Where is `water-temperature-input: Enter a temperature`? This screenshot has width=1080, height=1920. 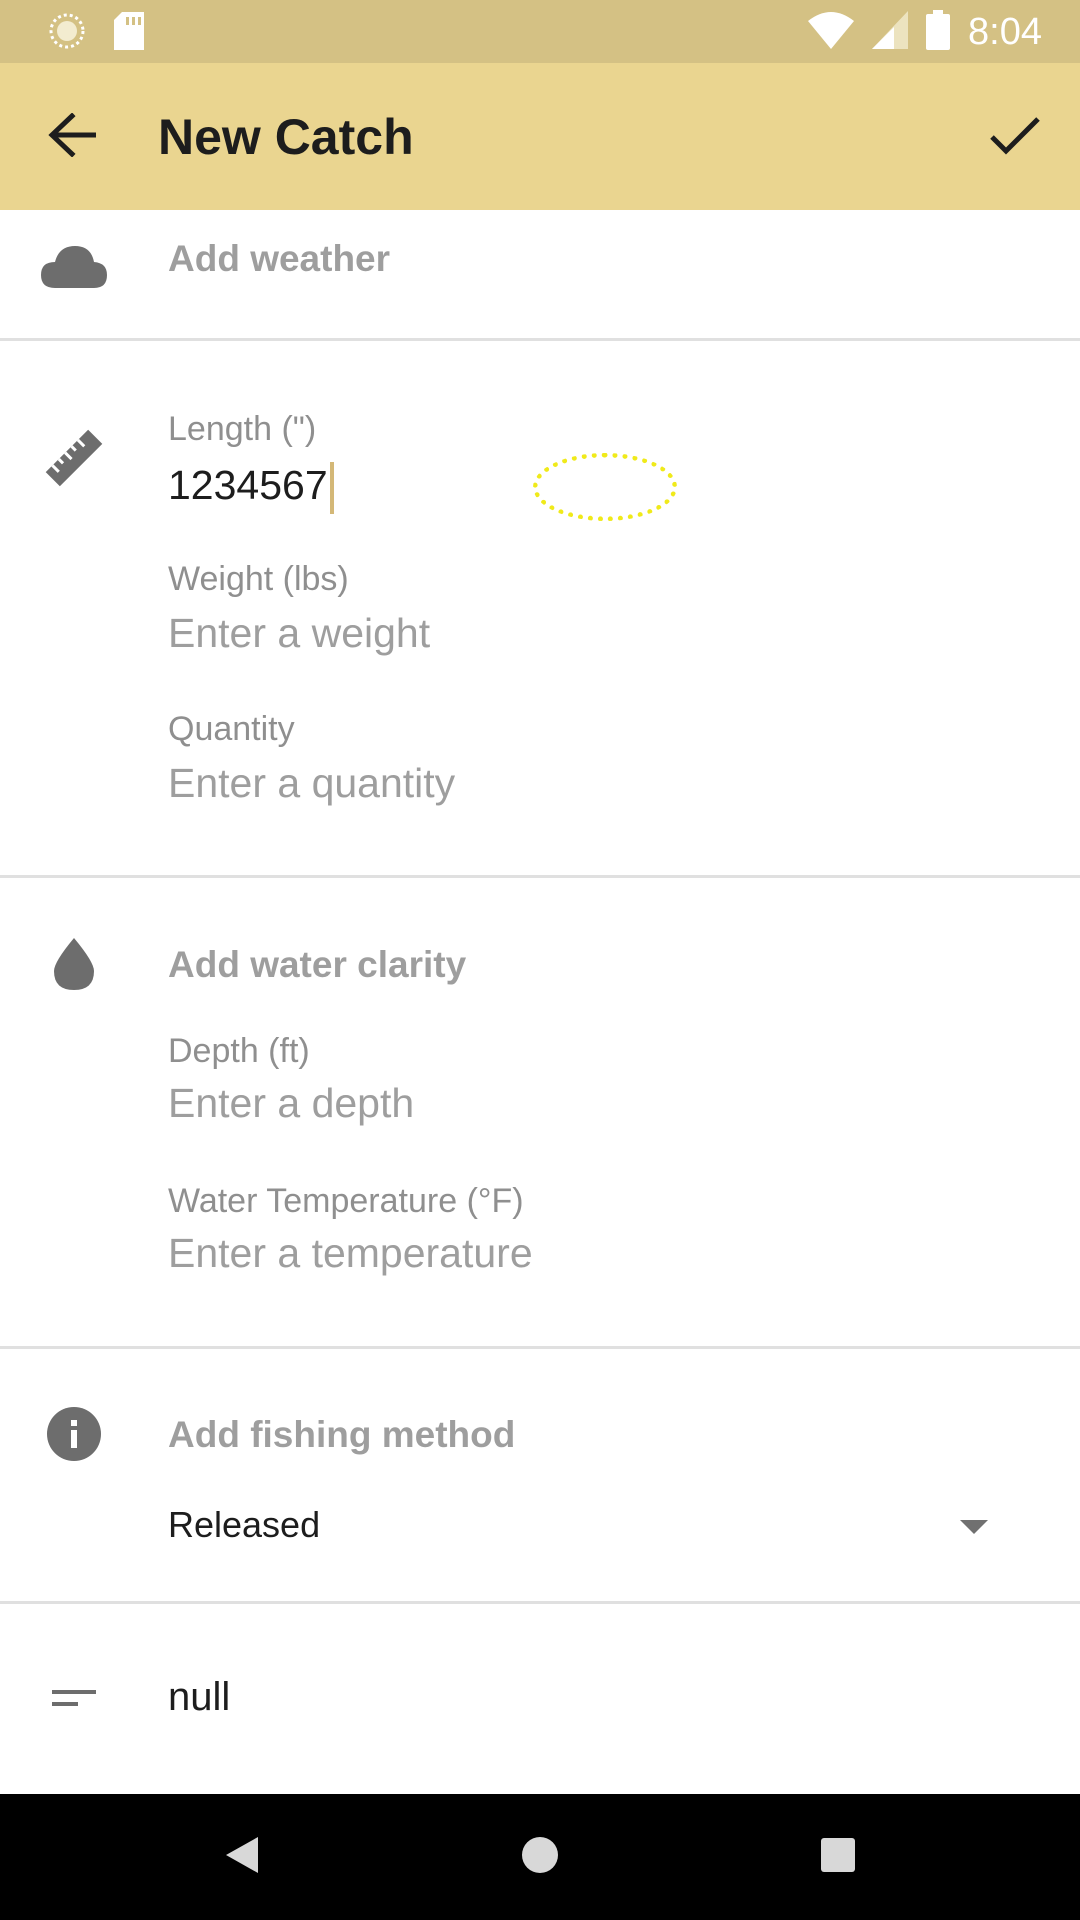 water-temperature-input: Enter a temperature is located at coordinates (350, 1253).